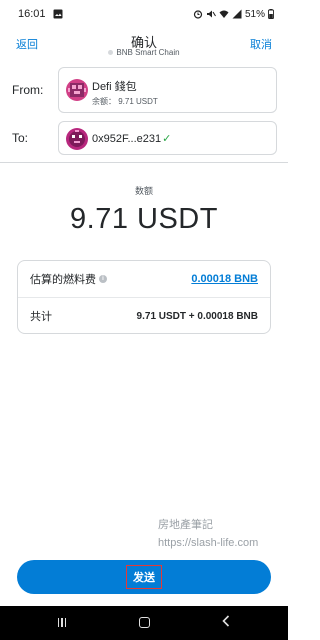  What do you see at coordinates (197, 316) in the screenshot?
I see `total-value: 9.71 USDT + 0.00018 BNB` at bounding box center [197, 316].